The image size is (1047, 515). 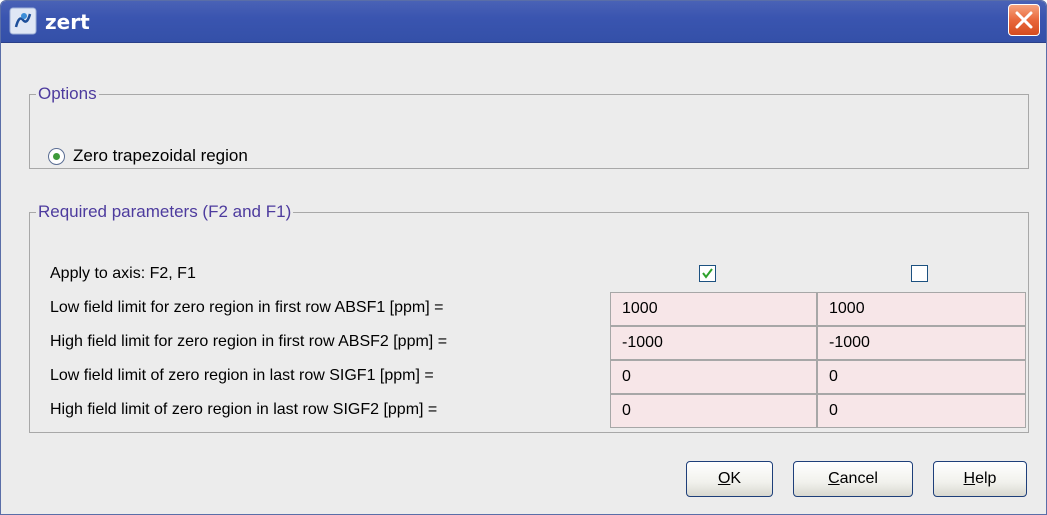 What do you see at coordinates (123, 273) in the screenshot?
I see `apply-axis-label: Apply to axis: F2, F1` at bounding box center [123, 273].